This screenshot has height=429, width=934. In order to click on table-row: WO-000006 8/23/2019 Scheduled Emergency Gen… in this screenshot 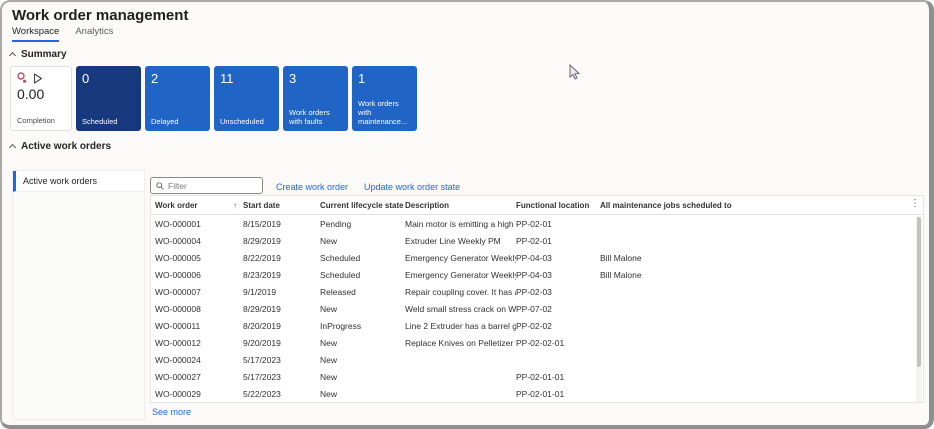, I will do `click(537, 274)`.